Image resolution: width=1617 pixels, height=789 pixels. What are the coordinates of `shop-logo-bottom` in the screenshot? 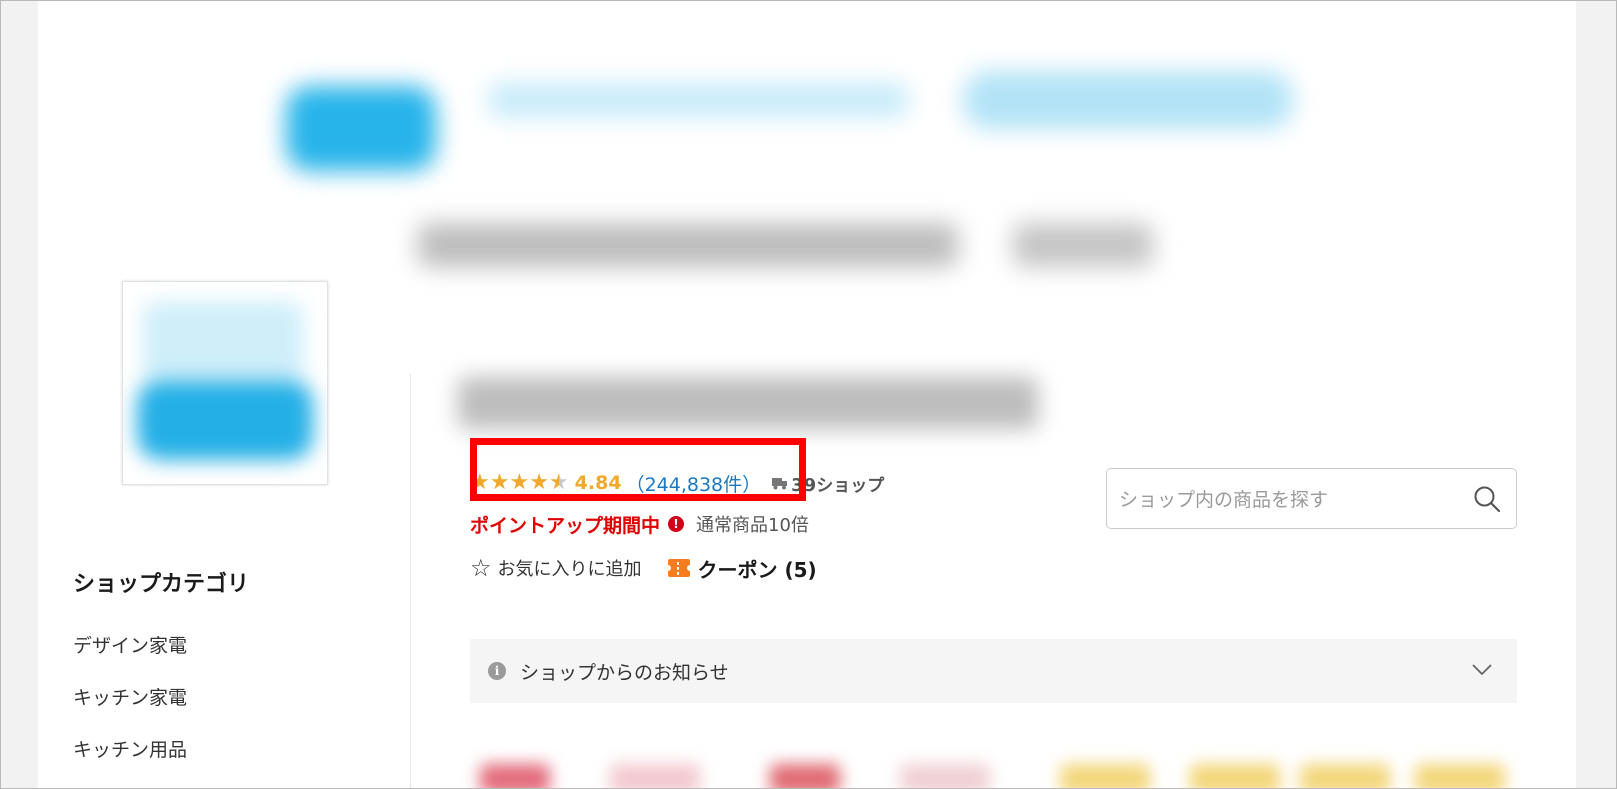 It's located at (225, 420).